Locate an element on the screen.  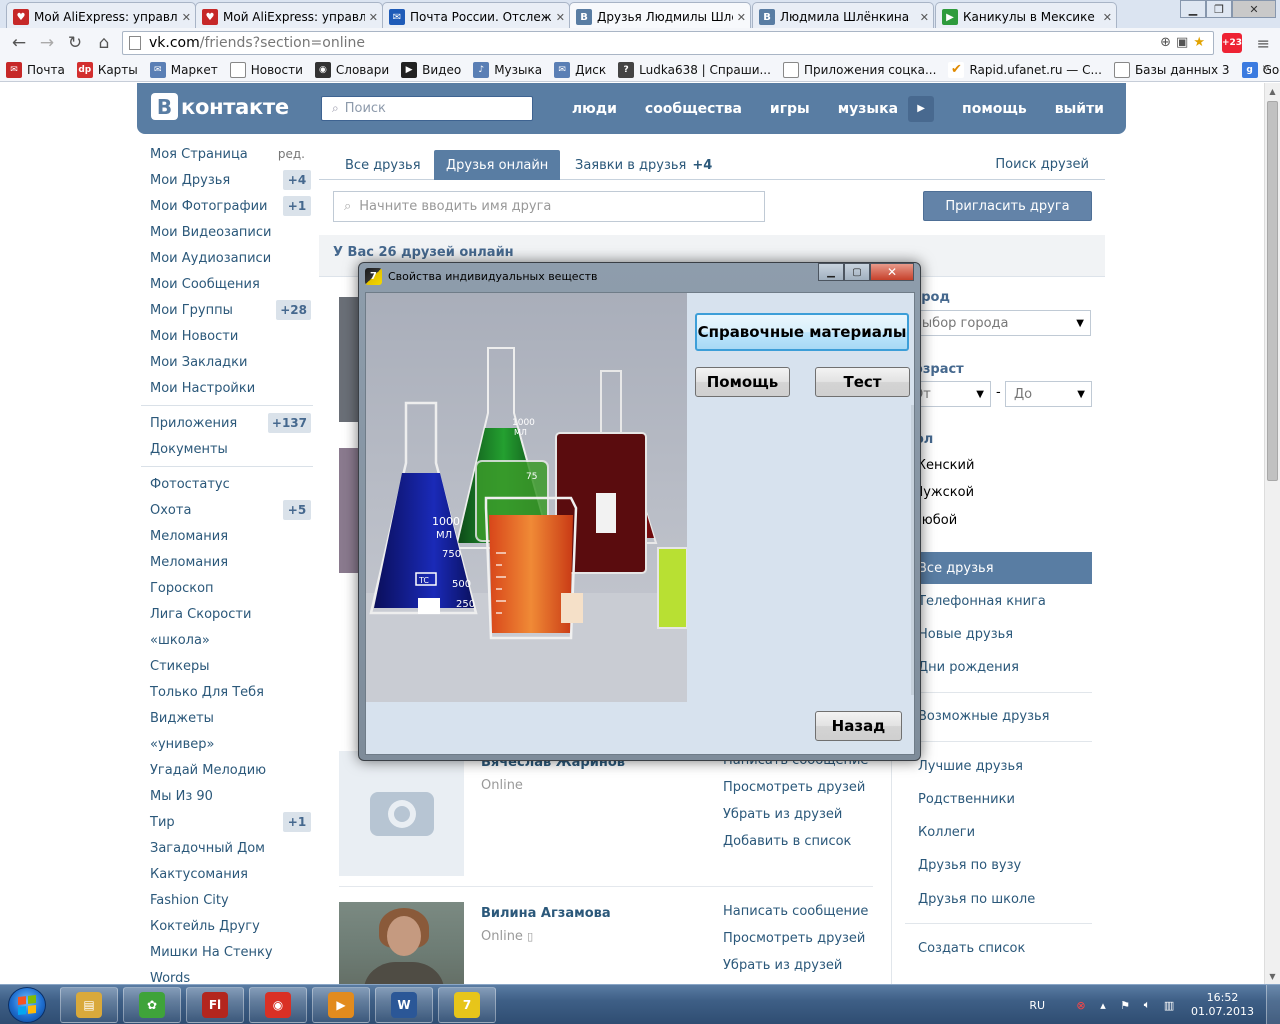
left-menu-item: Гороскоп is located at coordinates (227, 588).